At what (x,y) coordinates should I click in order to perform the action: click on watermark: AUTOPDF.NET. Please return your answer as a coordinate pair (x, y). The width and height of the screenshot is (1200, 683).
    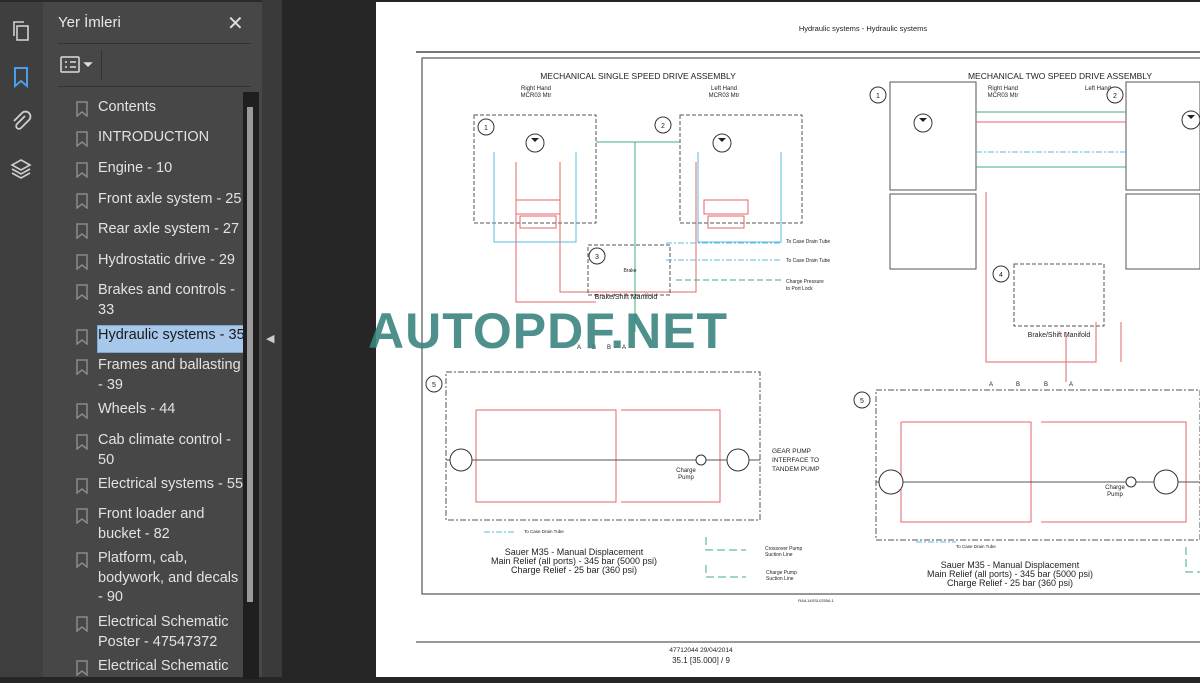
    Looking at the image, I should click on (548, 331).